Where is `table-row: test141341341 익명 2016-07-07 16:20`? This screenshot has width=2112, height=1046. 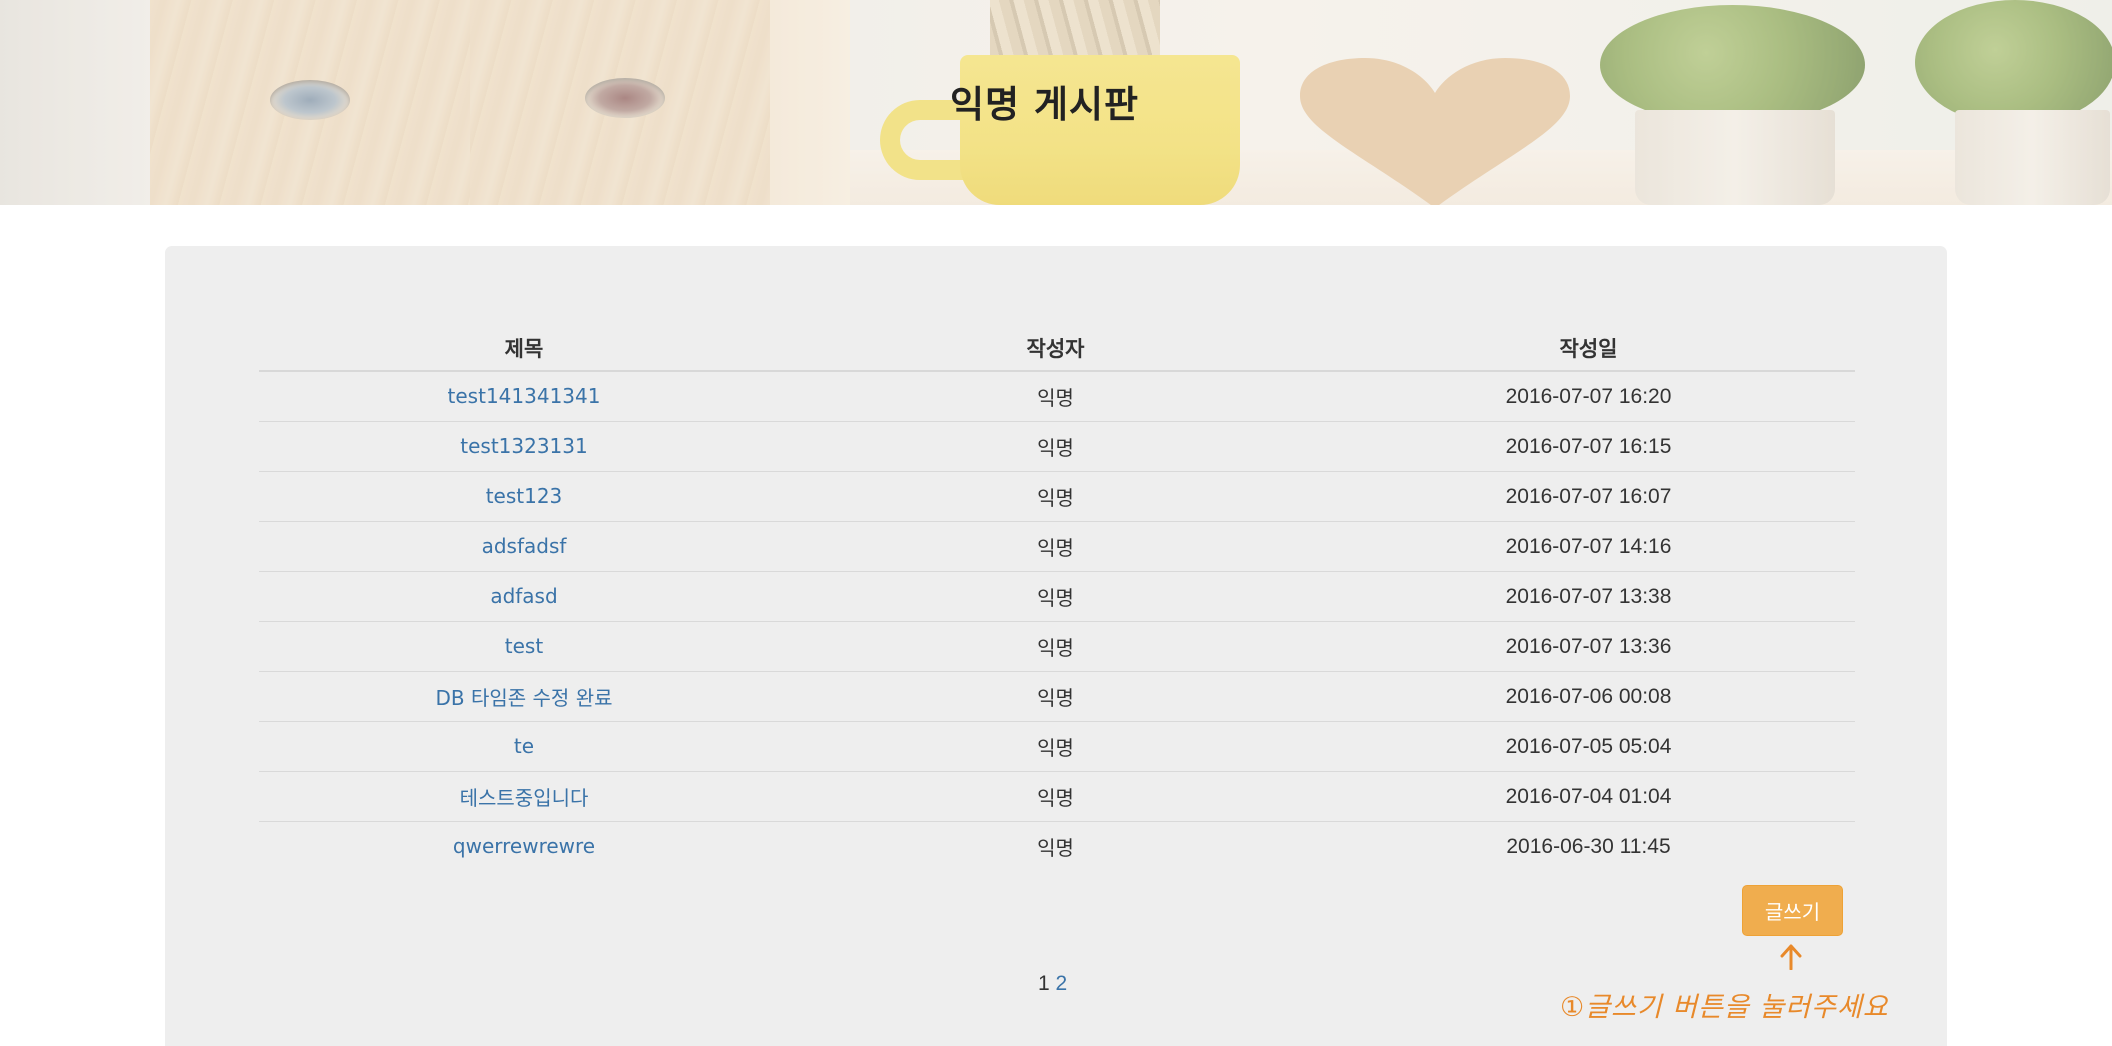
table-row: test141341341 익명 2016-07-07 16:20 is located at coordinates (1057, 396).